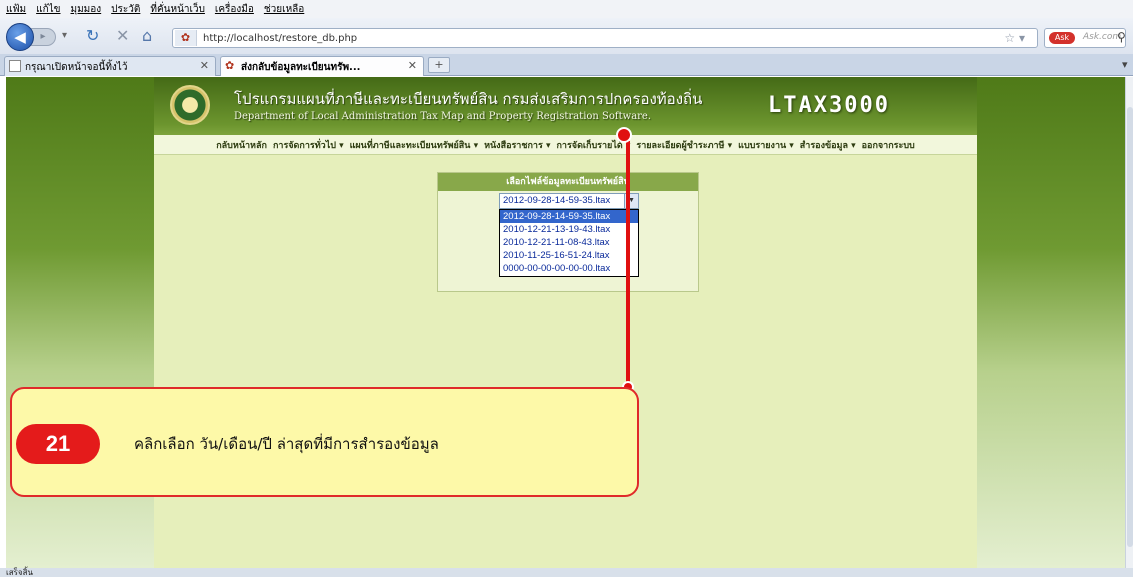 This screenshot has width=1133, height=577. What do you see at coordinates (86, 9) in the screenshot?
I see `menu-view: มุมมอง` at bounding box center [86, 9].